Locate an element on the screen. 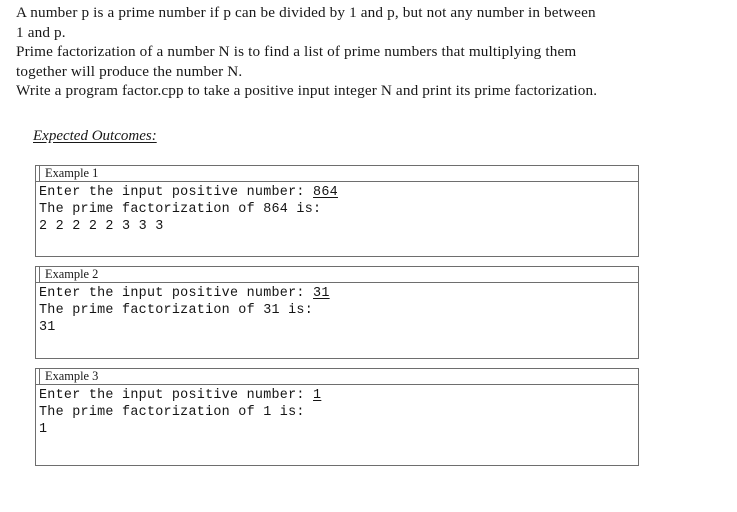 The height and width of the screenshot is (512, 737). example-label-1: Example 1 is located at coordinates (339, 173).